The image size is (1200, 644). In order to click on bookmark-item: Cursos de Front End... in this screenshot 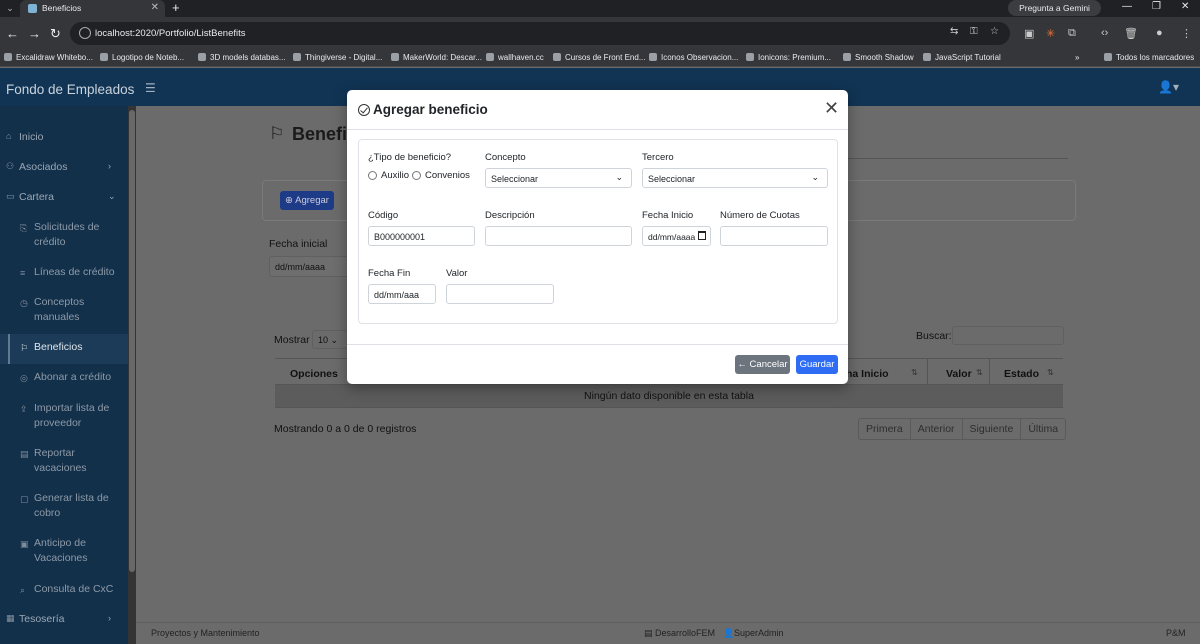, I will do `click(599, 57)`.